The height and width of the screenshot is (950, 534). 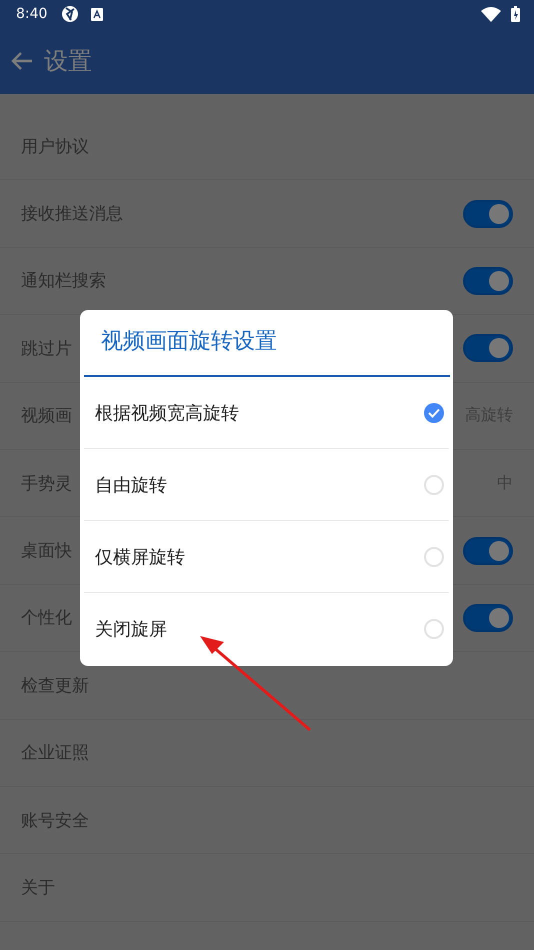 I want to click on setting-label: 个性化, so click(x=46, y=618).